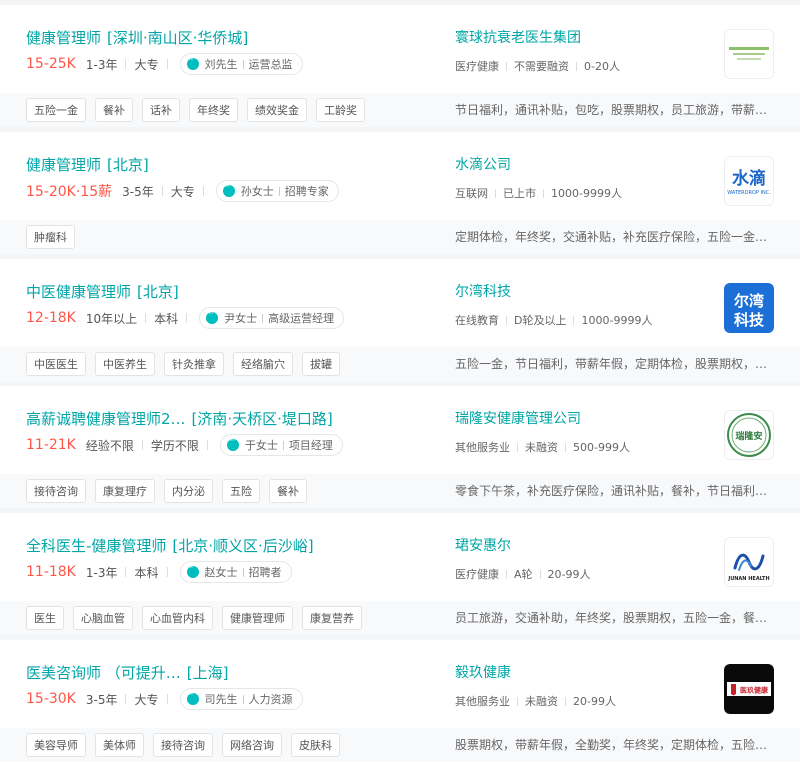  I want to click on recruiter-title: 高级运营经理, so click(301, 318).